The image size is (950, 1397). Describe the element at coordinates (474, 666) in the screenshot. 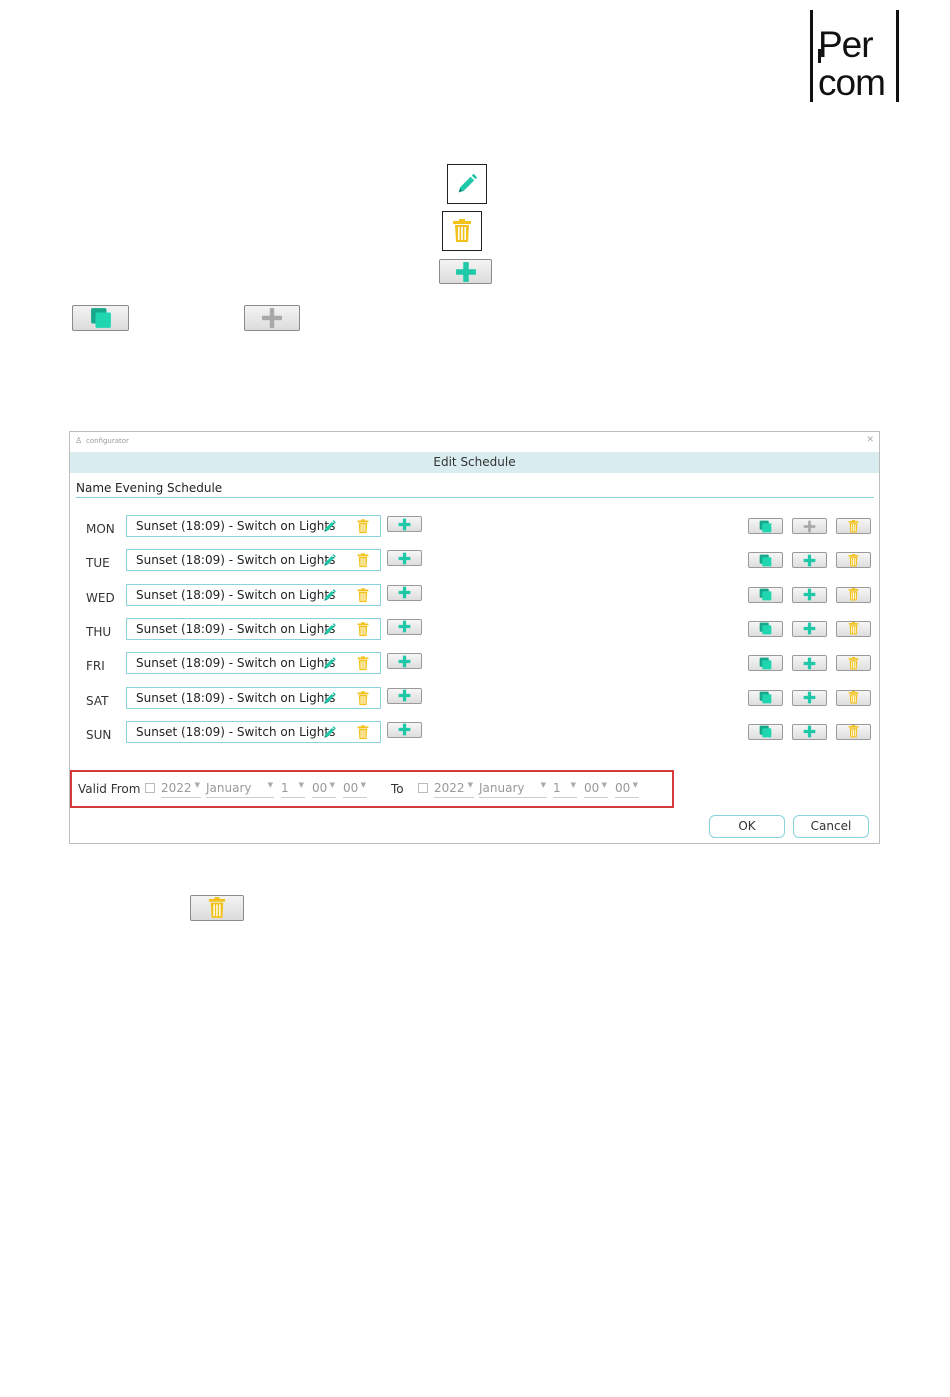

I see `day-row-fri: FRI Sunset (18:09) - Switch on Lights` at that location.